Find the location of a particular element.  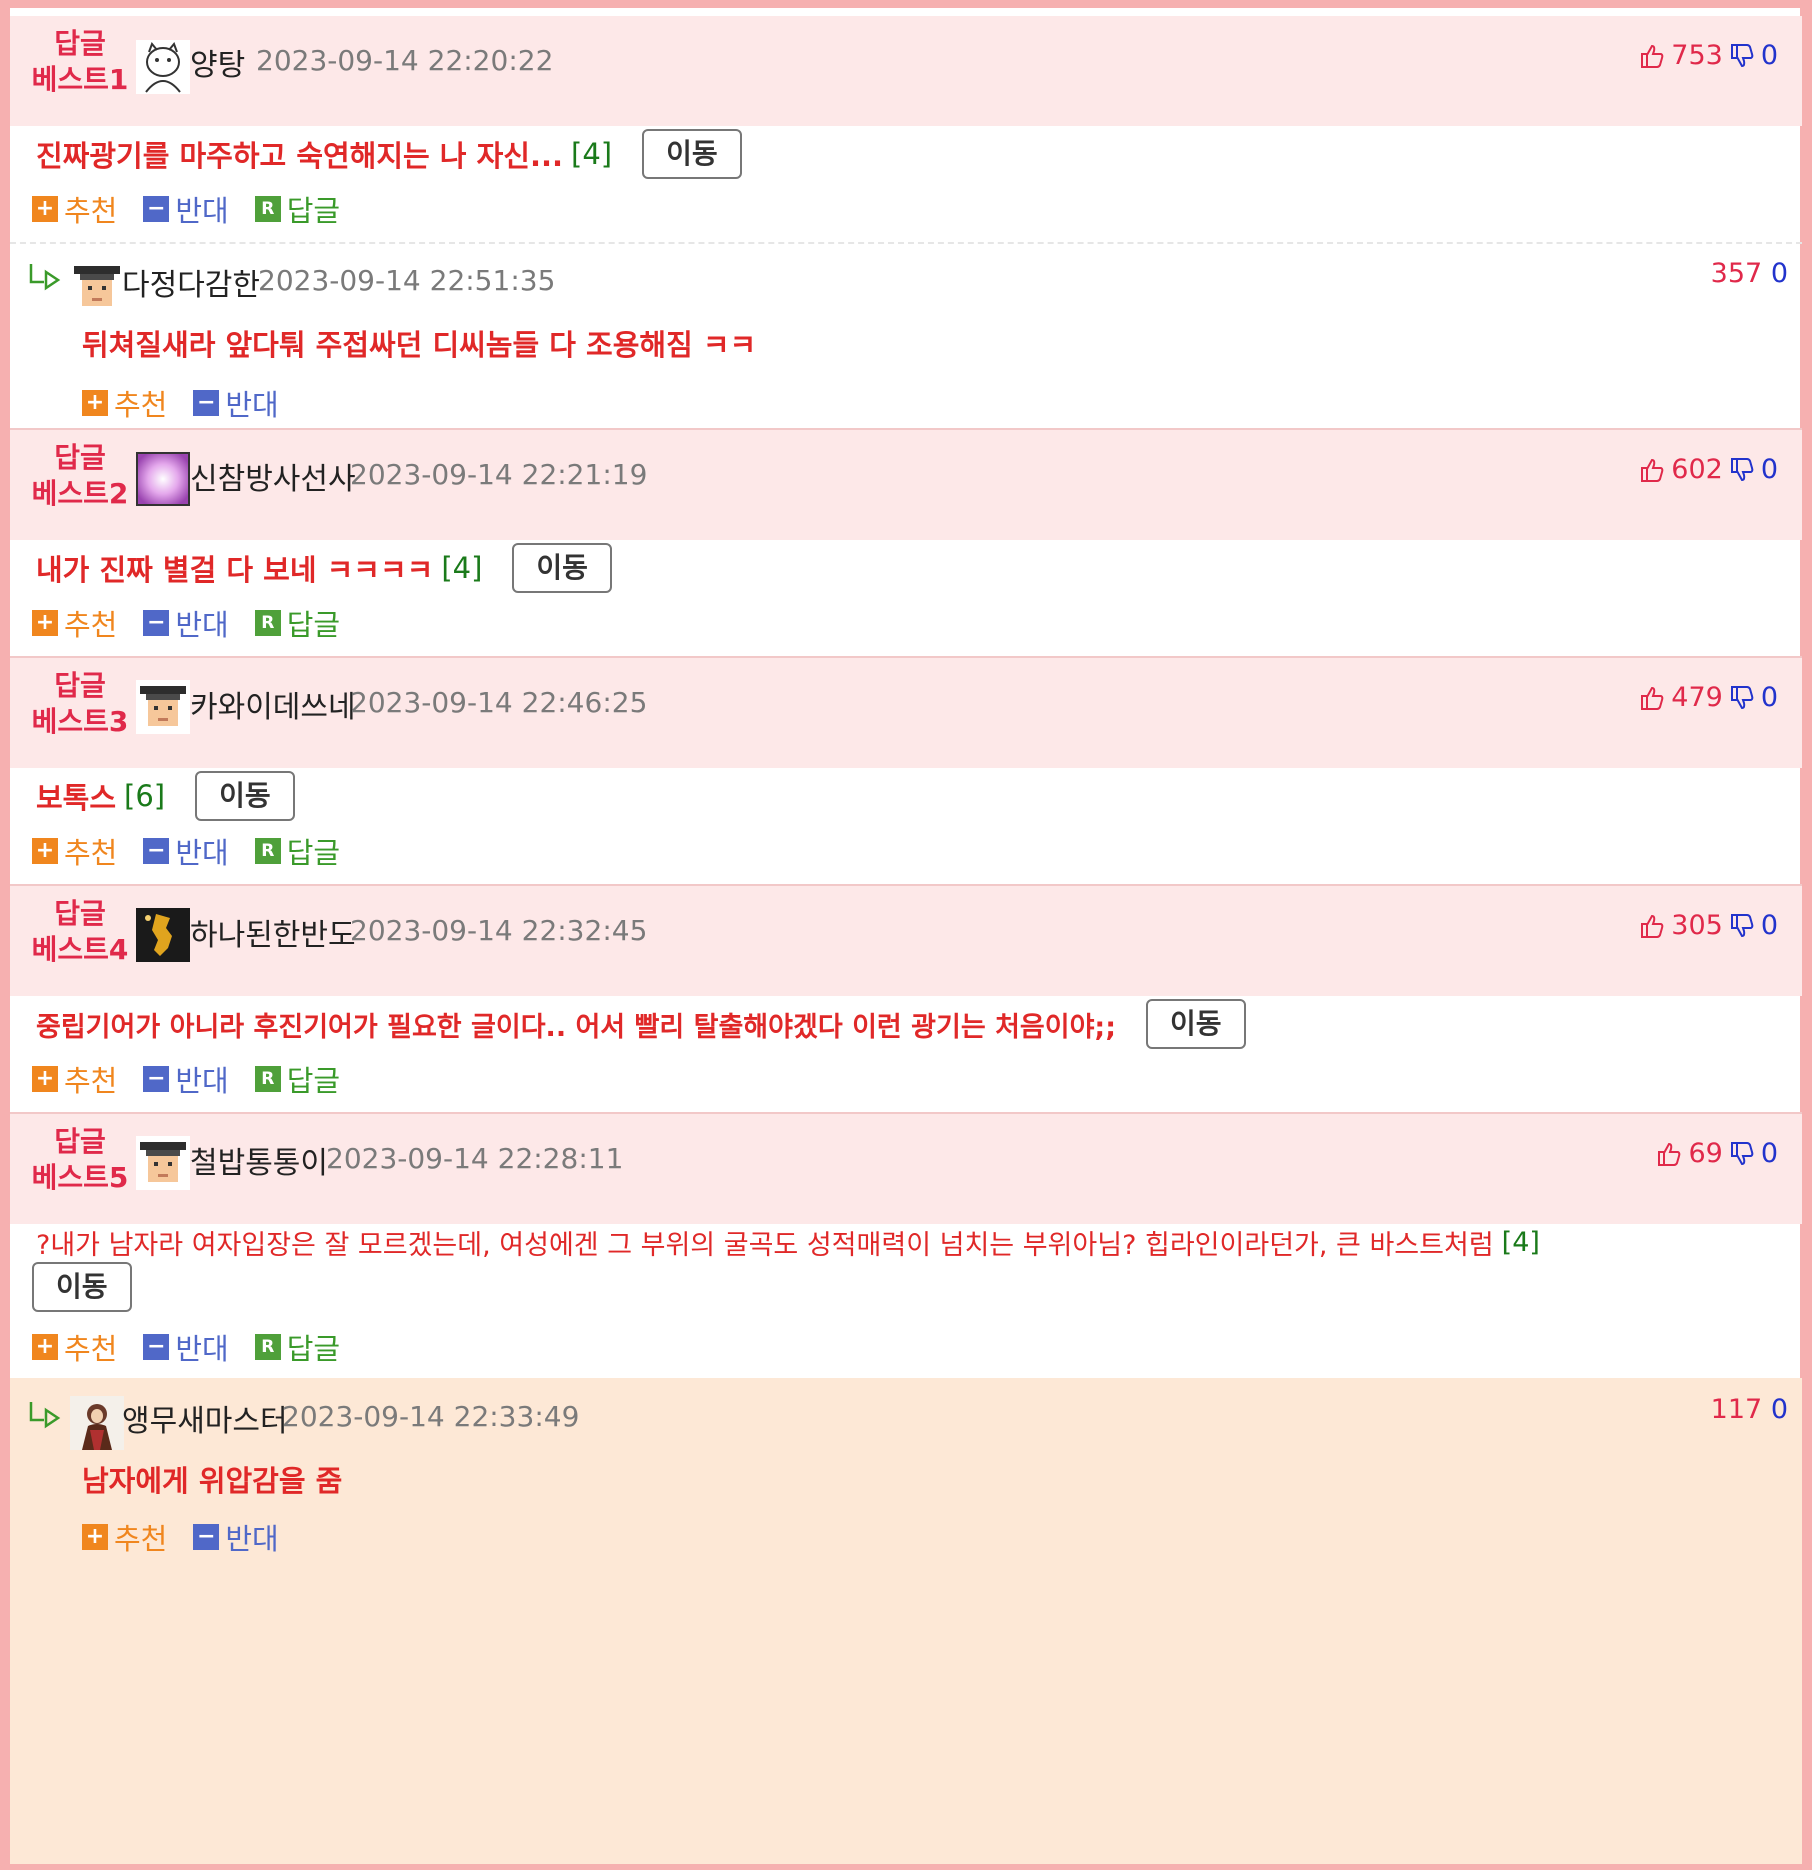

author-nick: 카와이데쓰네 is located at coordinates (273, 704).